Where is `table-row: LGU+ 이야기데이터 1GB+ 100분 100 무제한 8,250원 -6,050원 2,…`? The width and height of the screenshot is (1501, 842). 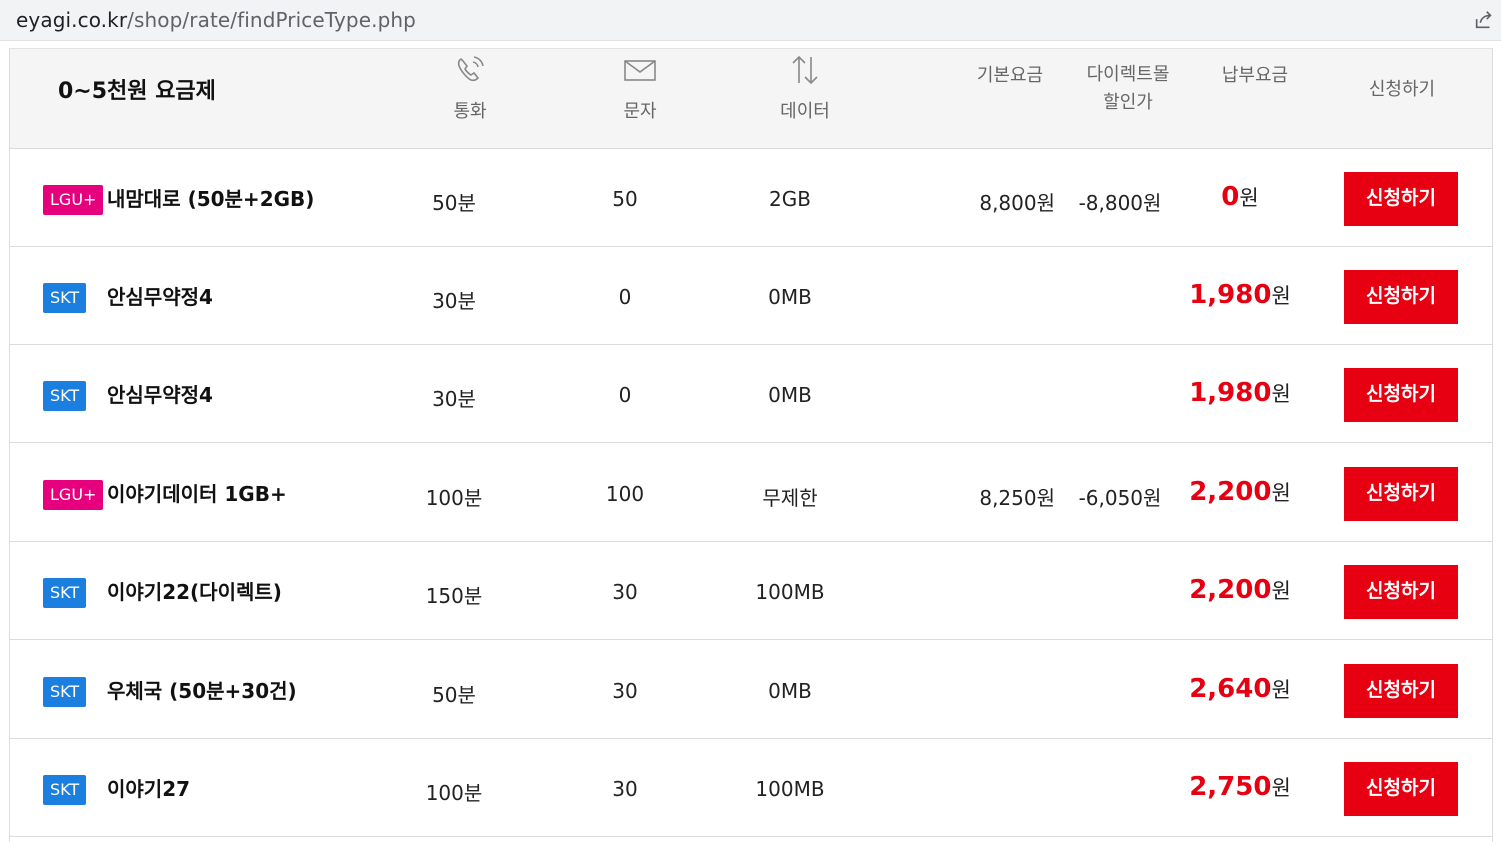 table-row: LGU+ 이야기데이터 1GB+ 100분 100 무제한 8,250원 -6,050원 2,… is located at coordinates (751, 493).